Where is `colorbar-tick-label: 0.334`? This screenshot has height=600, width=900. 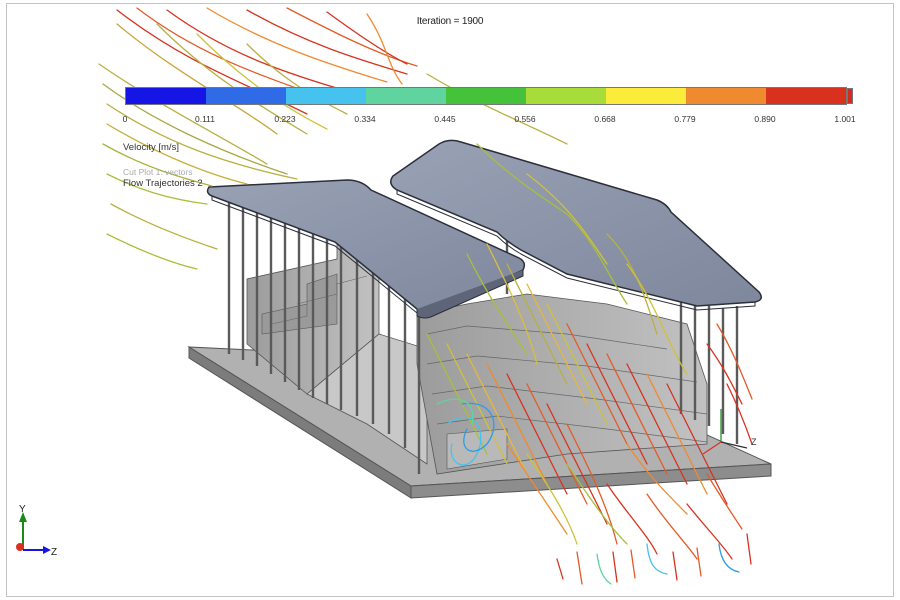 colorbar-tick-label: 0.334 is located at coordinates (365, 119).